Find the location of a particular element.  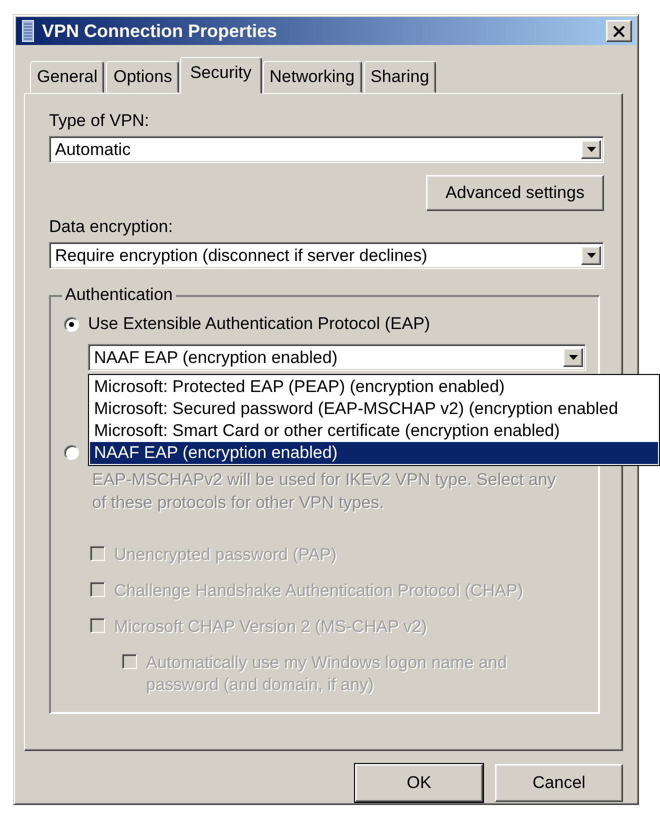

dropdown-option: Microsoft: Smart Card or other certificate (encryption enabled) is located at coordinates (374, 431).